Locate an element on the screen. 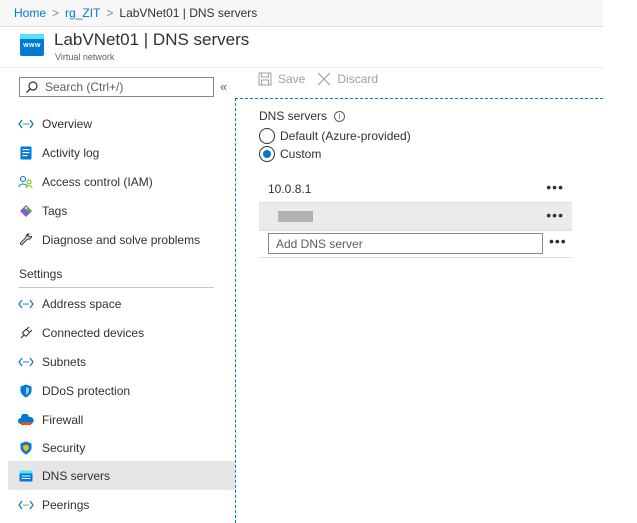 This screenshot has width=637, height=523. virtual-network-icon-text: www is located at coordinates (32, 45).